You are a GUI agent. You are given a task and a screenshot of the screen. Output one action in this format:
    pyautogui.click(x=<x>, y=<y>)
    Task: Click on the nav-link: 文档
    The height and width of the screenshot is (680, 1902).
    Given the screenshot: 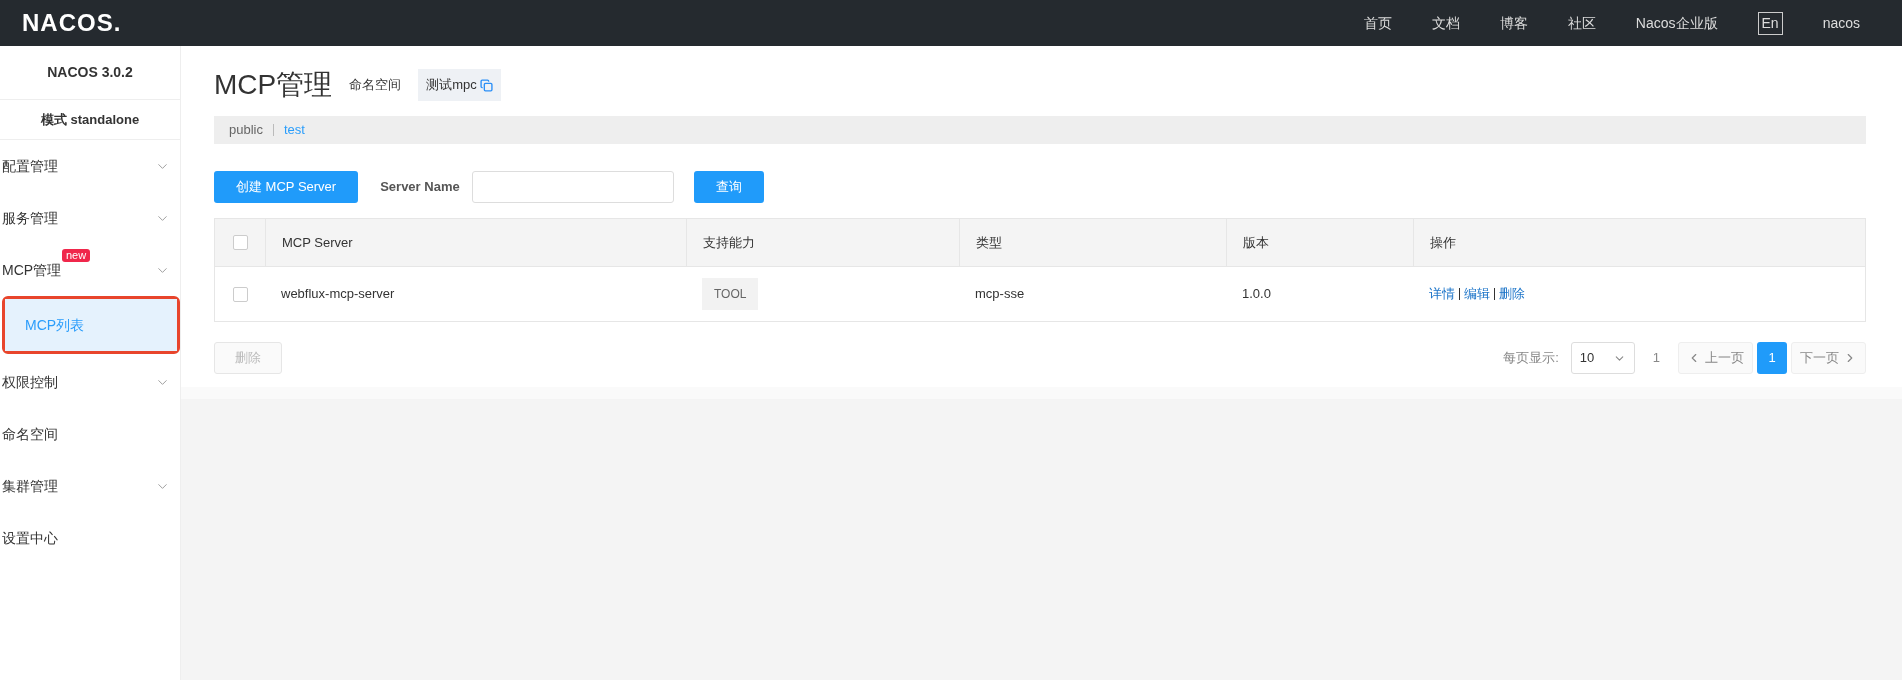 What is the action you would take?
    pyautogui.click(x=1445, y=23)
    